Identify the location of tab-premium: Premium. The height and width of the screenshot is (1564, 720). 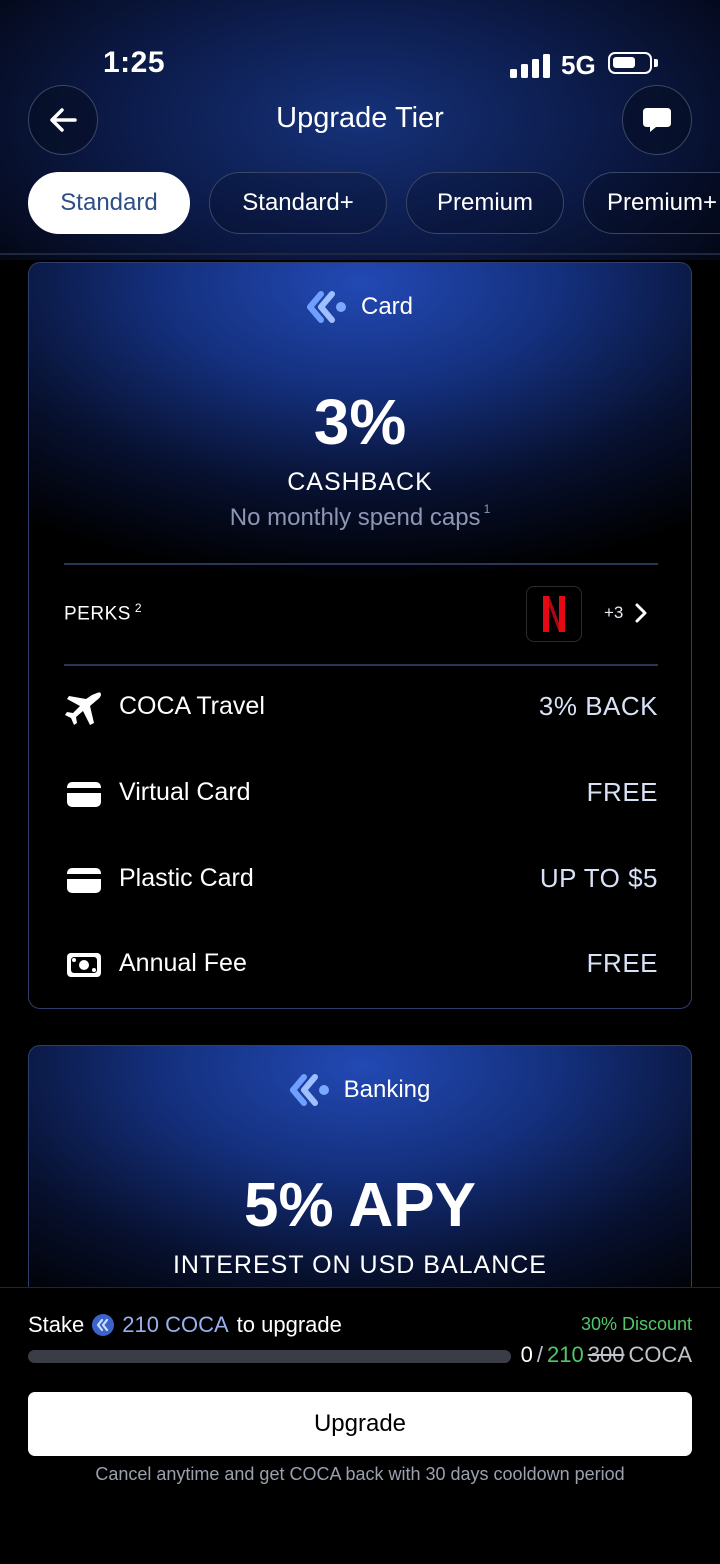
(485, 203).